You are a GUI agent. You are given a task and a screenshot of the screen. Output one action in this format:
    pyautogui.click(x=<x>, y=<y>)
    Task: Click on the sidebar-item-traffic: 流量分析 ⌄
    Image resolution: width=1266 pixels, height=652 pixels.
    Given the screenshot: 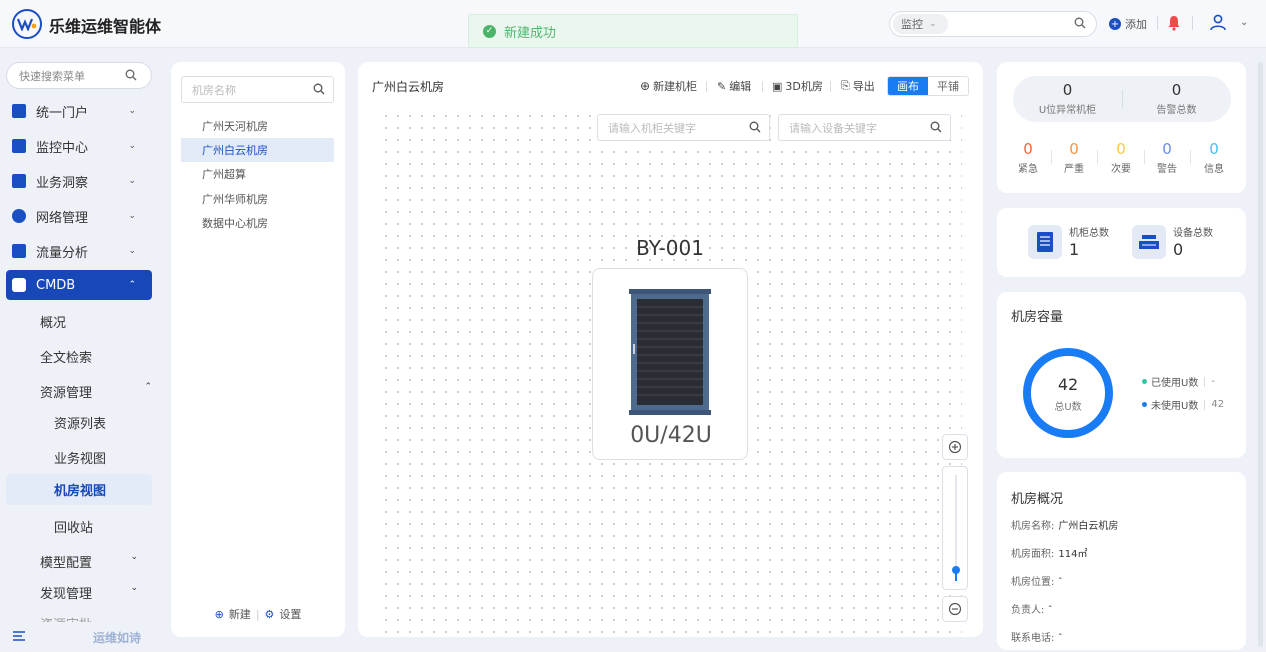 What is the action you would take?
    pyautogui.click(x=79, y=251)
    